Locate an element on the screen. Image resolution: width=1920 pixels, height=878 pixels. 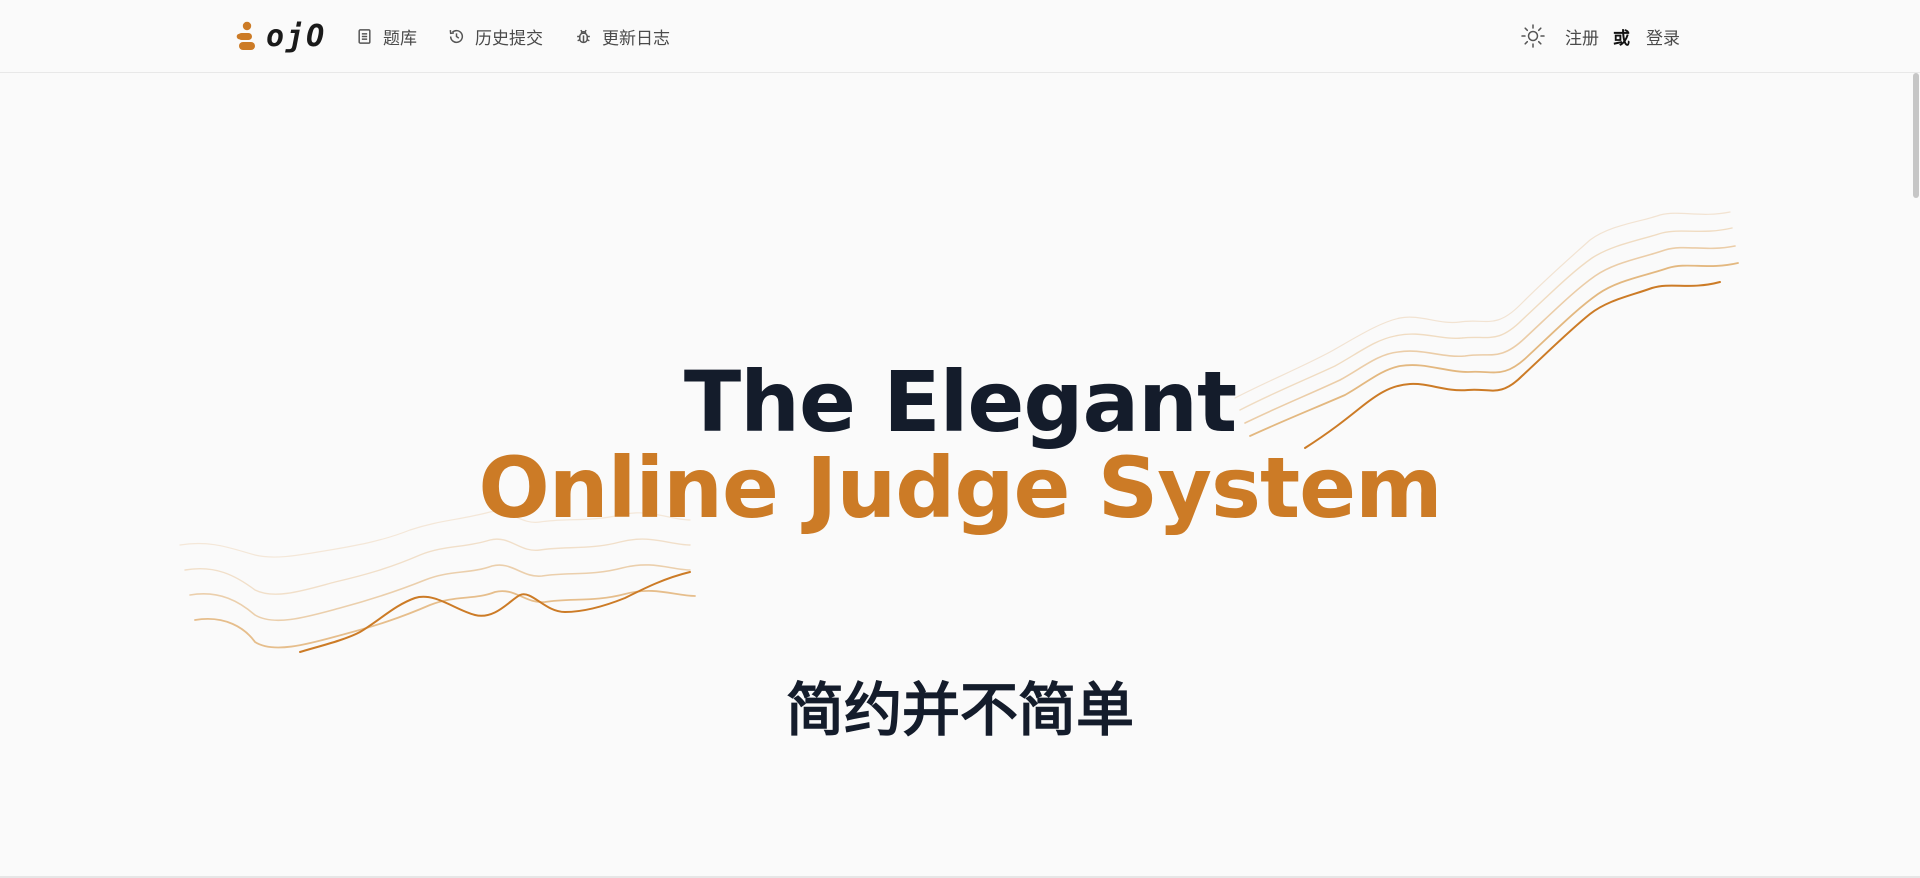
top-navbar: ojO 题库 历史提交 更新日志 注册 或 登录 is located at coordinates (960, 36).